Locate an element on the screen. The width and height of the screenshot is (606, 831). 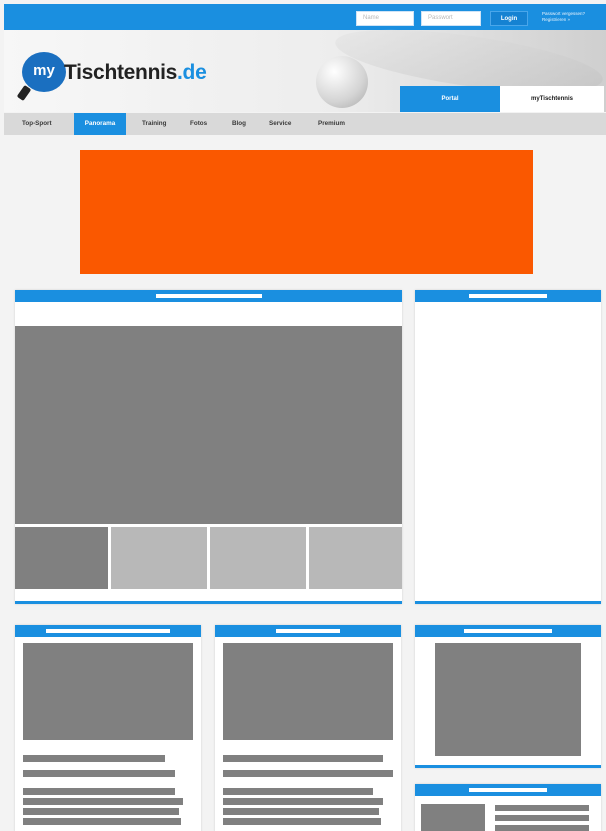
nav-item-training: Training is located at coordinates (154, 124).